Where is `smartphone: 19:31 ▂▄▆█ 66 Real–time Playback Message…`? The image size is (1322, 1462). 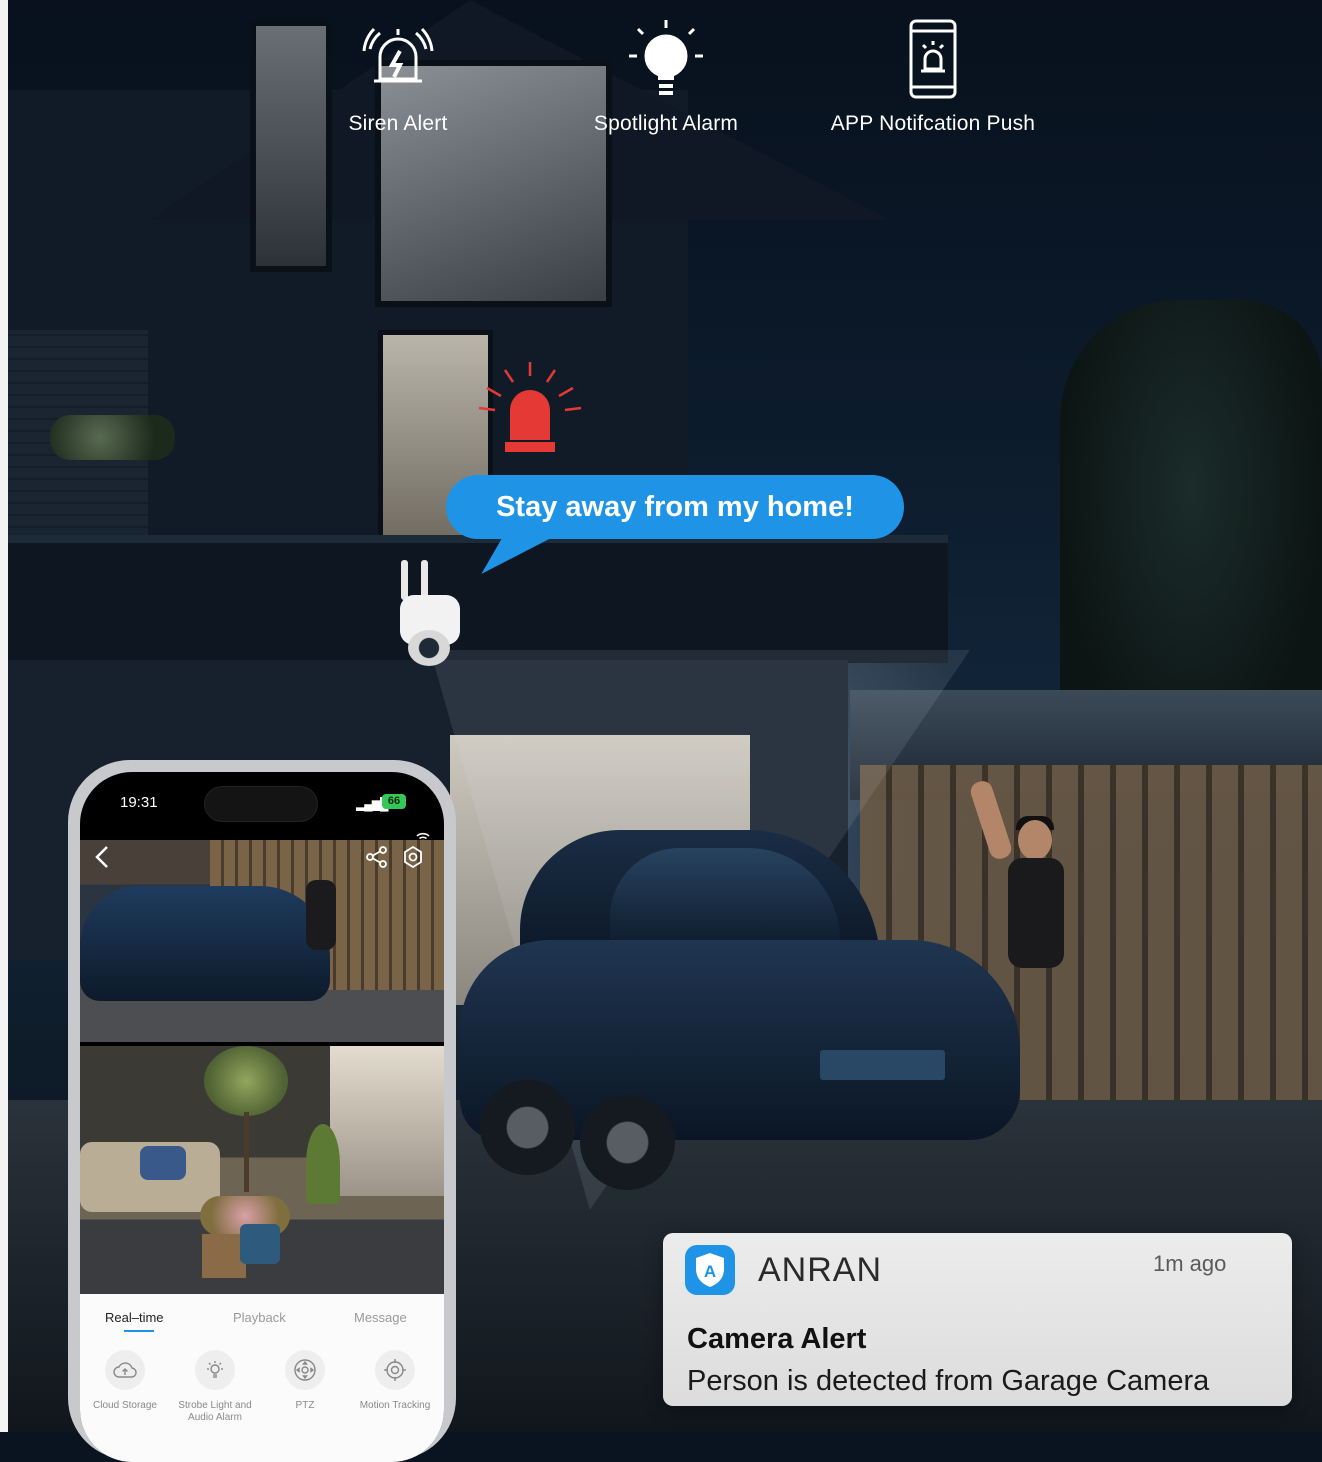
smartphone: 19:31 ▂▄▆█ 66 Real–time Playback Message… is located at coordinates (262, 1111).